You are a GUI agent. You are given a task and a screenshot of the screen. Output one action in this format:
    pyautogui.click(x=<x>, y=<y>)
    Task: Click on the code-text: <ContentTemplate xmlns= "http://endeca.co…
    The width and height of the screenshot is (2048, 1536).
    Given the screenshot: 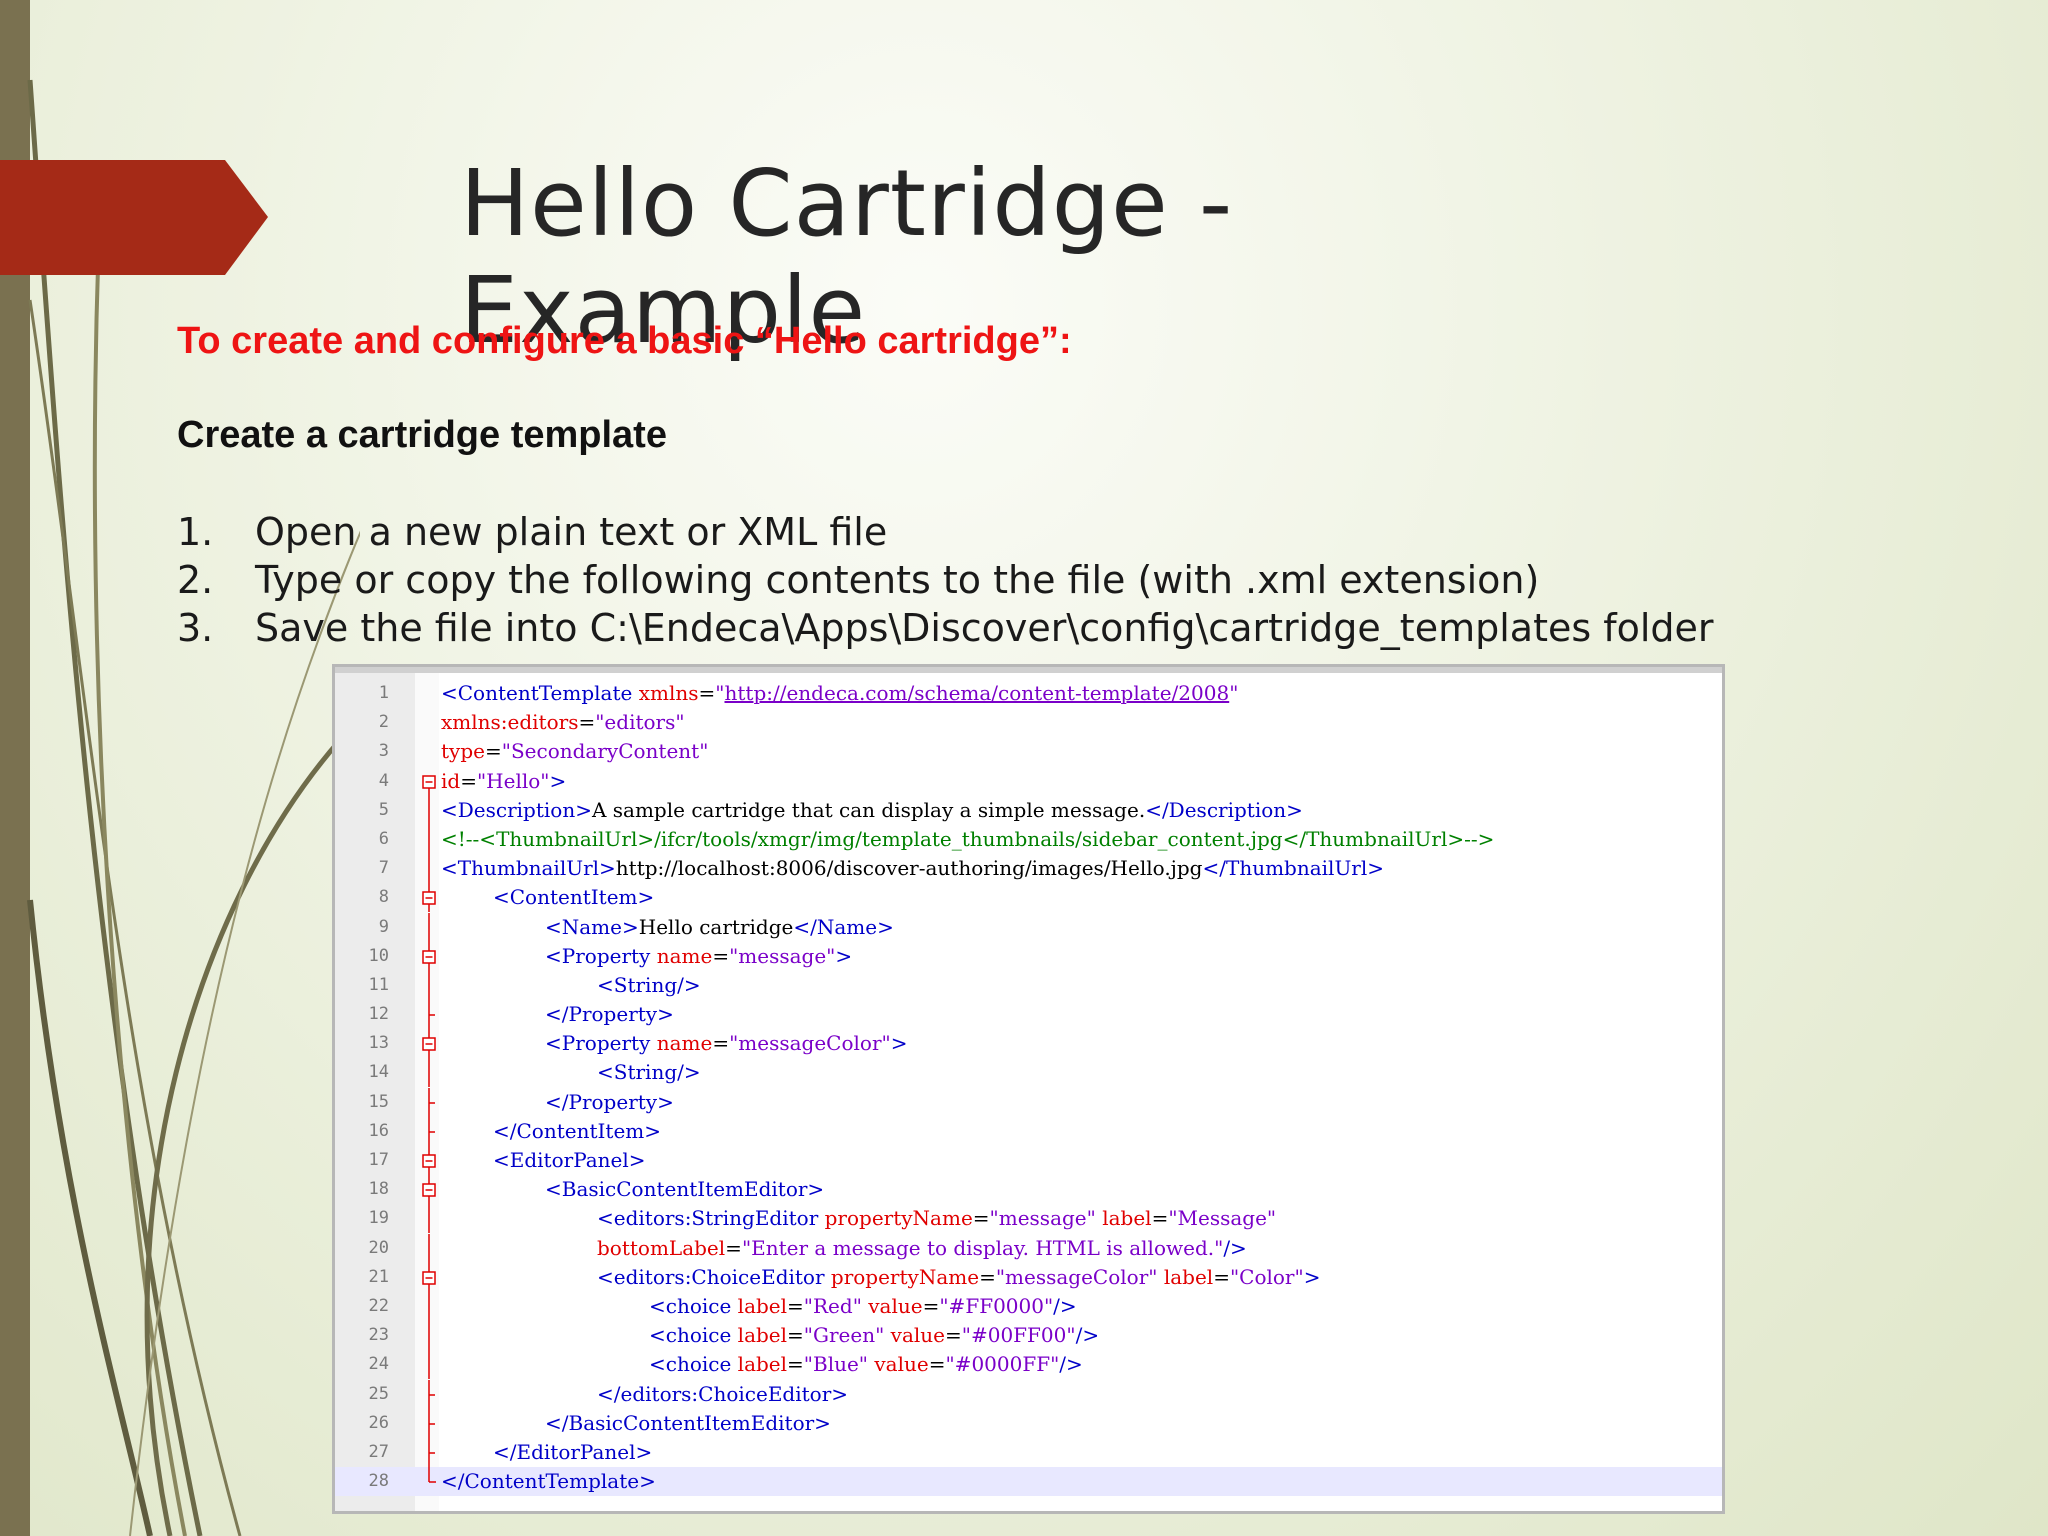 What is the action you would take?
    pyautogui.click(x=839, y=693)
    